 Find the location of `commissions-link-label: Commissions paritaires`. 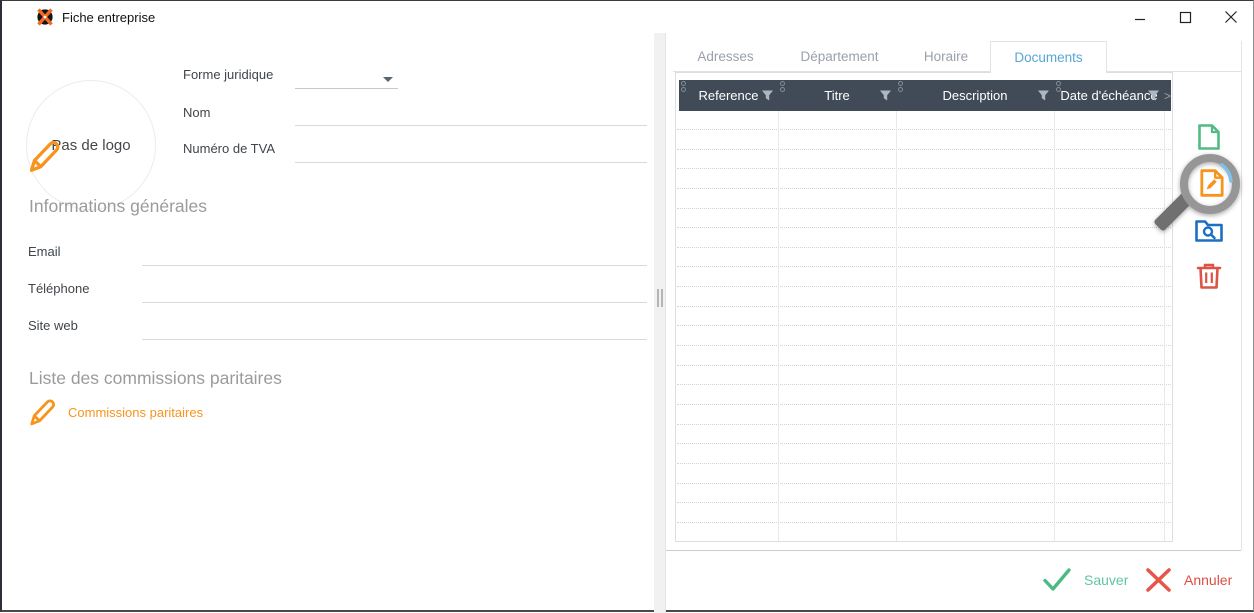

commissions-link-label: Commissions paritaires is located at coordinates (136, 412).